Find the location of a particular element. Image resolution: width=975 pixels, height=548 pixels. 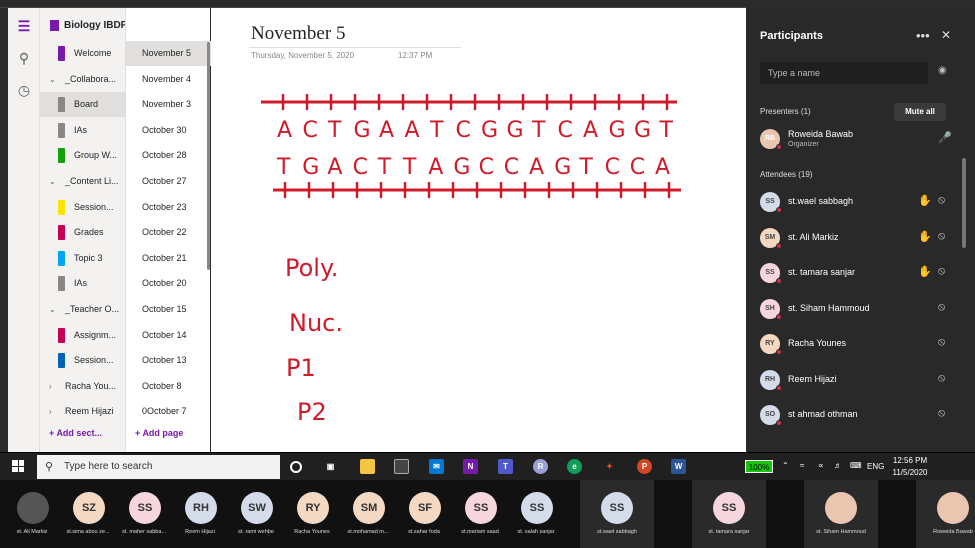

r-app-icon: R is located at coordinates (540, 466).